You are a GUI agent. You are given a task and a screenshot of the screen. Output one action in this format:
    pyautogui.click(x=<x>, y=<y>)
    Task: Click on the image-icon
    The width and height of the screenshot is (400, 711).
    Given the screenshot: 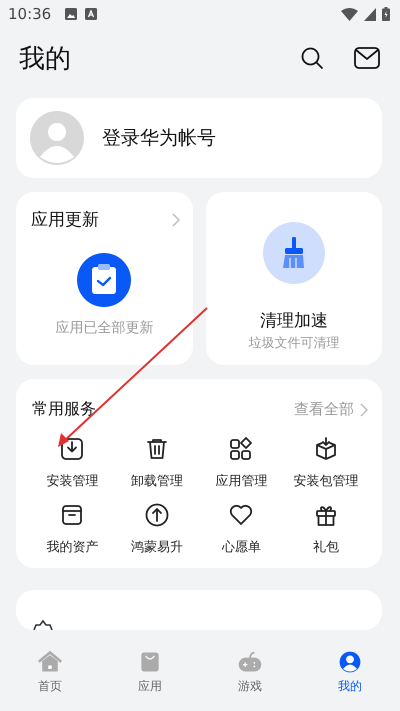 What is the action you would take?
    pyautogui.click(x=71, y=14)
    